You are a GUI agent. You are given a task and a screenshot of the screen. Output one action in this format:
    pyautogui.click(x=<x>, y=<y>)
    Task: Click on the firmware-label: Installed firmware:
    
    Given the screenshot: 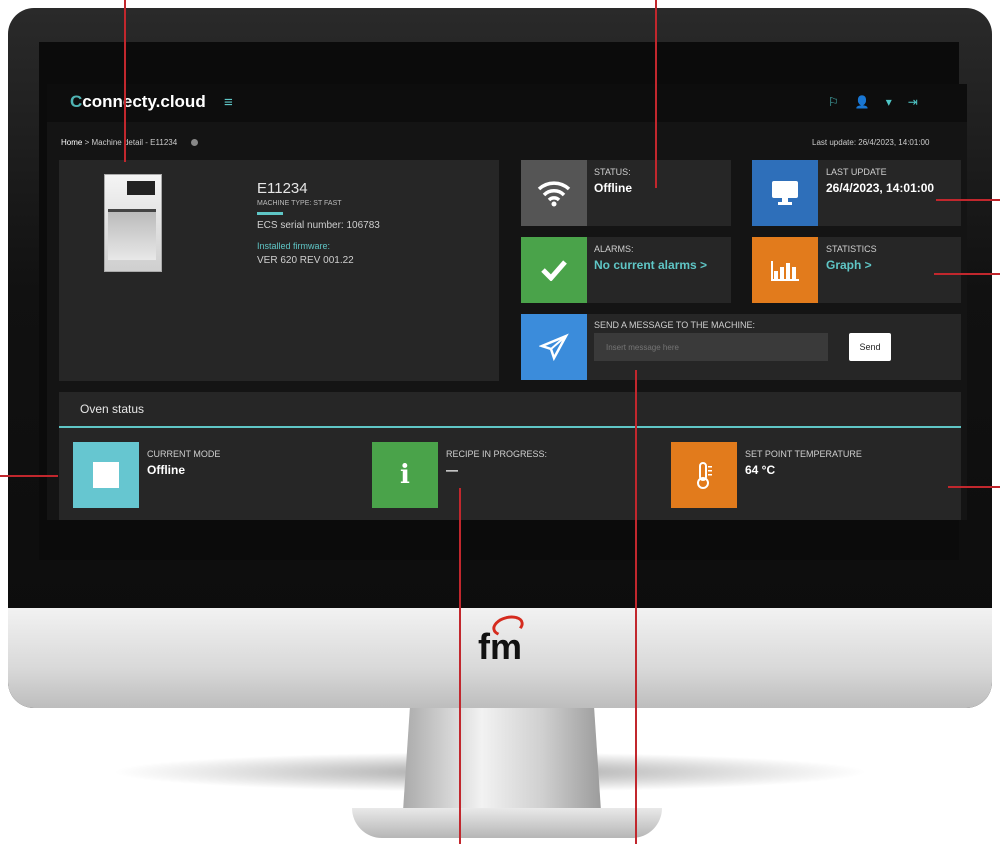 What is the action you would take?
    pyautogui.click(x=294, y=246)
    